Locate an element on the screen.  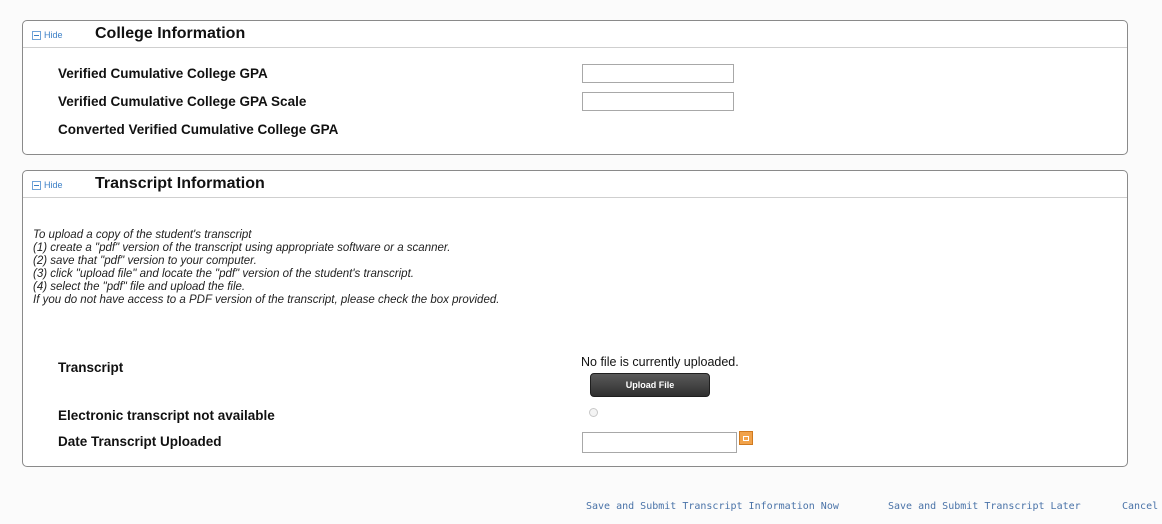
transcript-label: Transcript is located at coordinates (91, 367).